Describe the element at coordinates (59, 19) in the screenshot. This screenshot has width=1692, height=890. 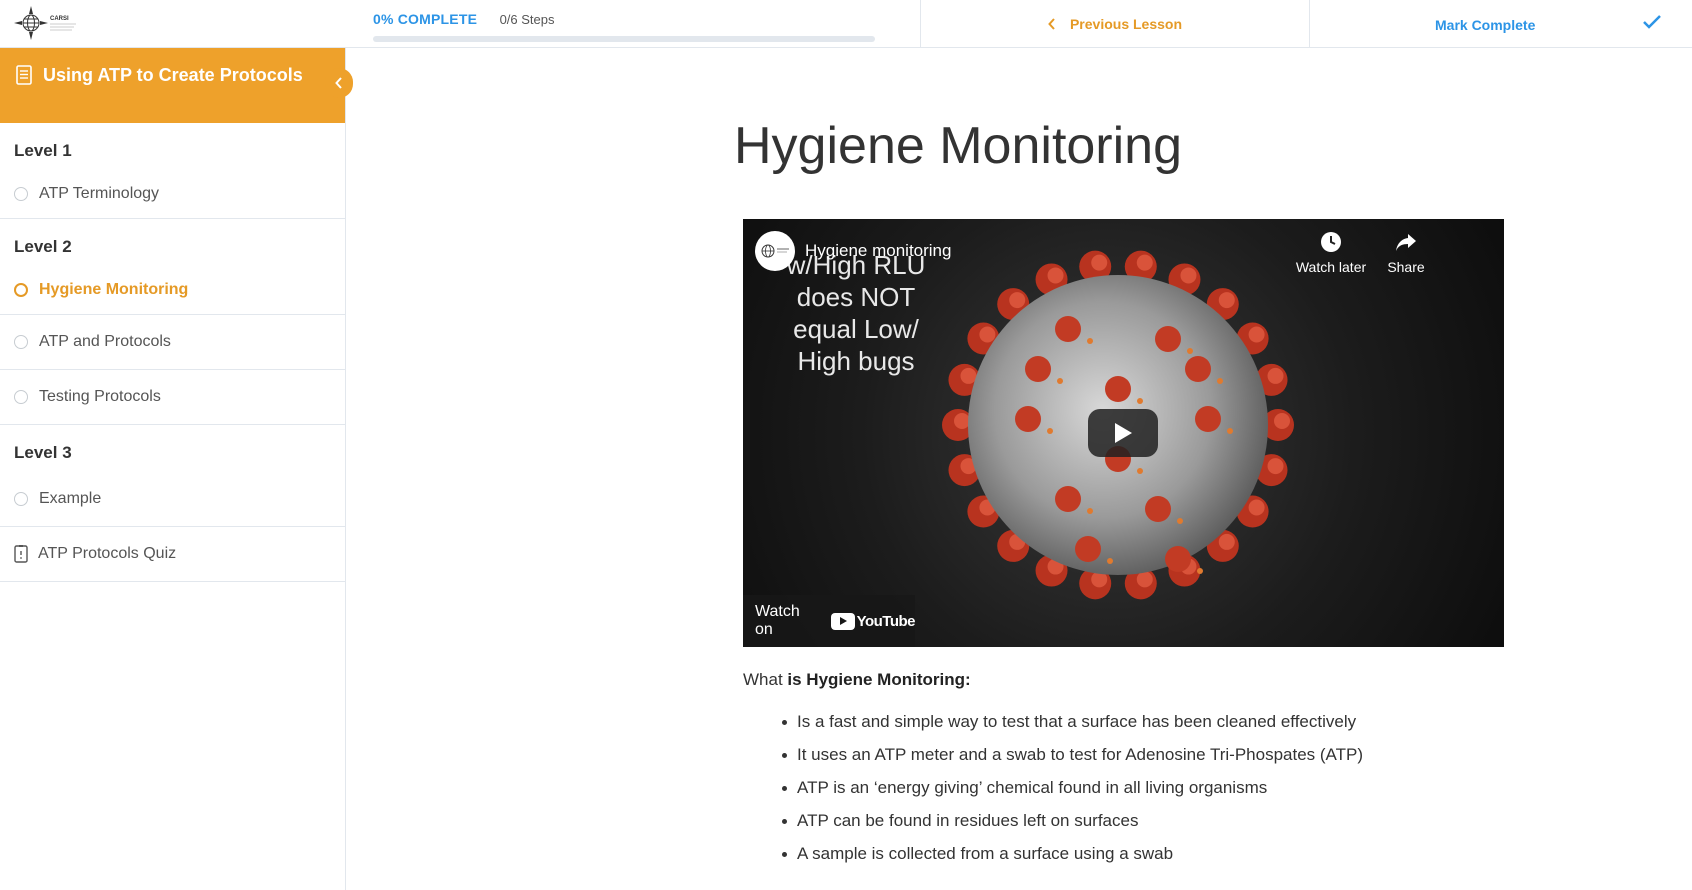
I see `logo-text: CARSI` at that location.